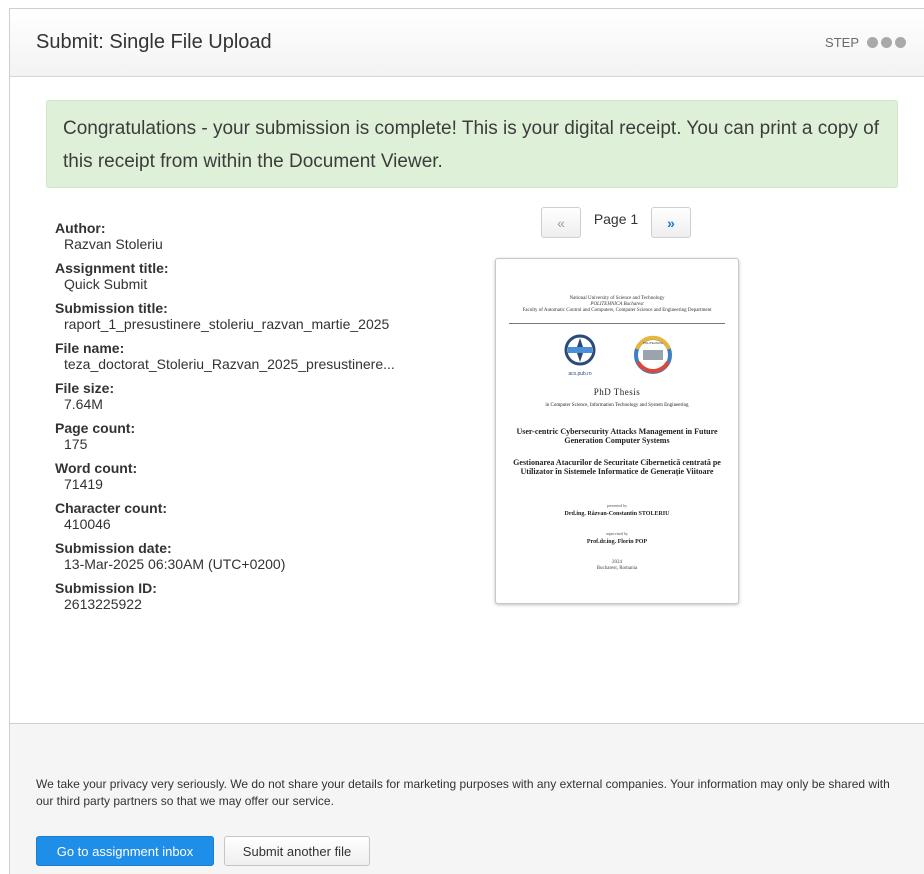  What do you see at coordinates (842, 42) in the screenshot?
I see `step-label: STEP` at bounding box center [842, 42].